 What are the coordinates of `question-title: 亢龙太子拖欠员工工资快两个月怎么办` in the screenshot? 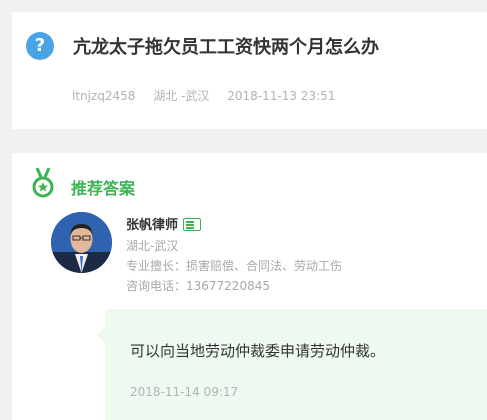 It's located at (226, 46).